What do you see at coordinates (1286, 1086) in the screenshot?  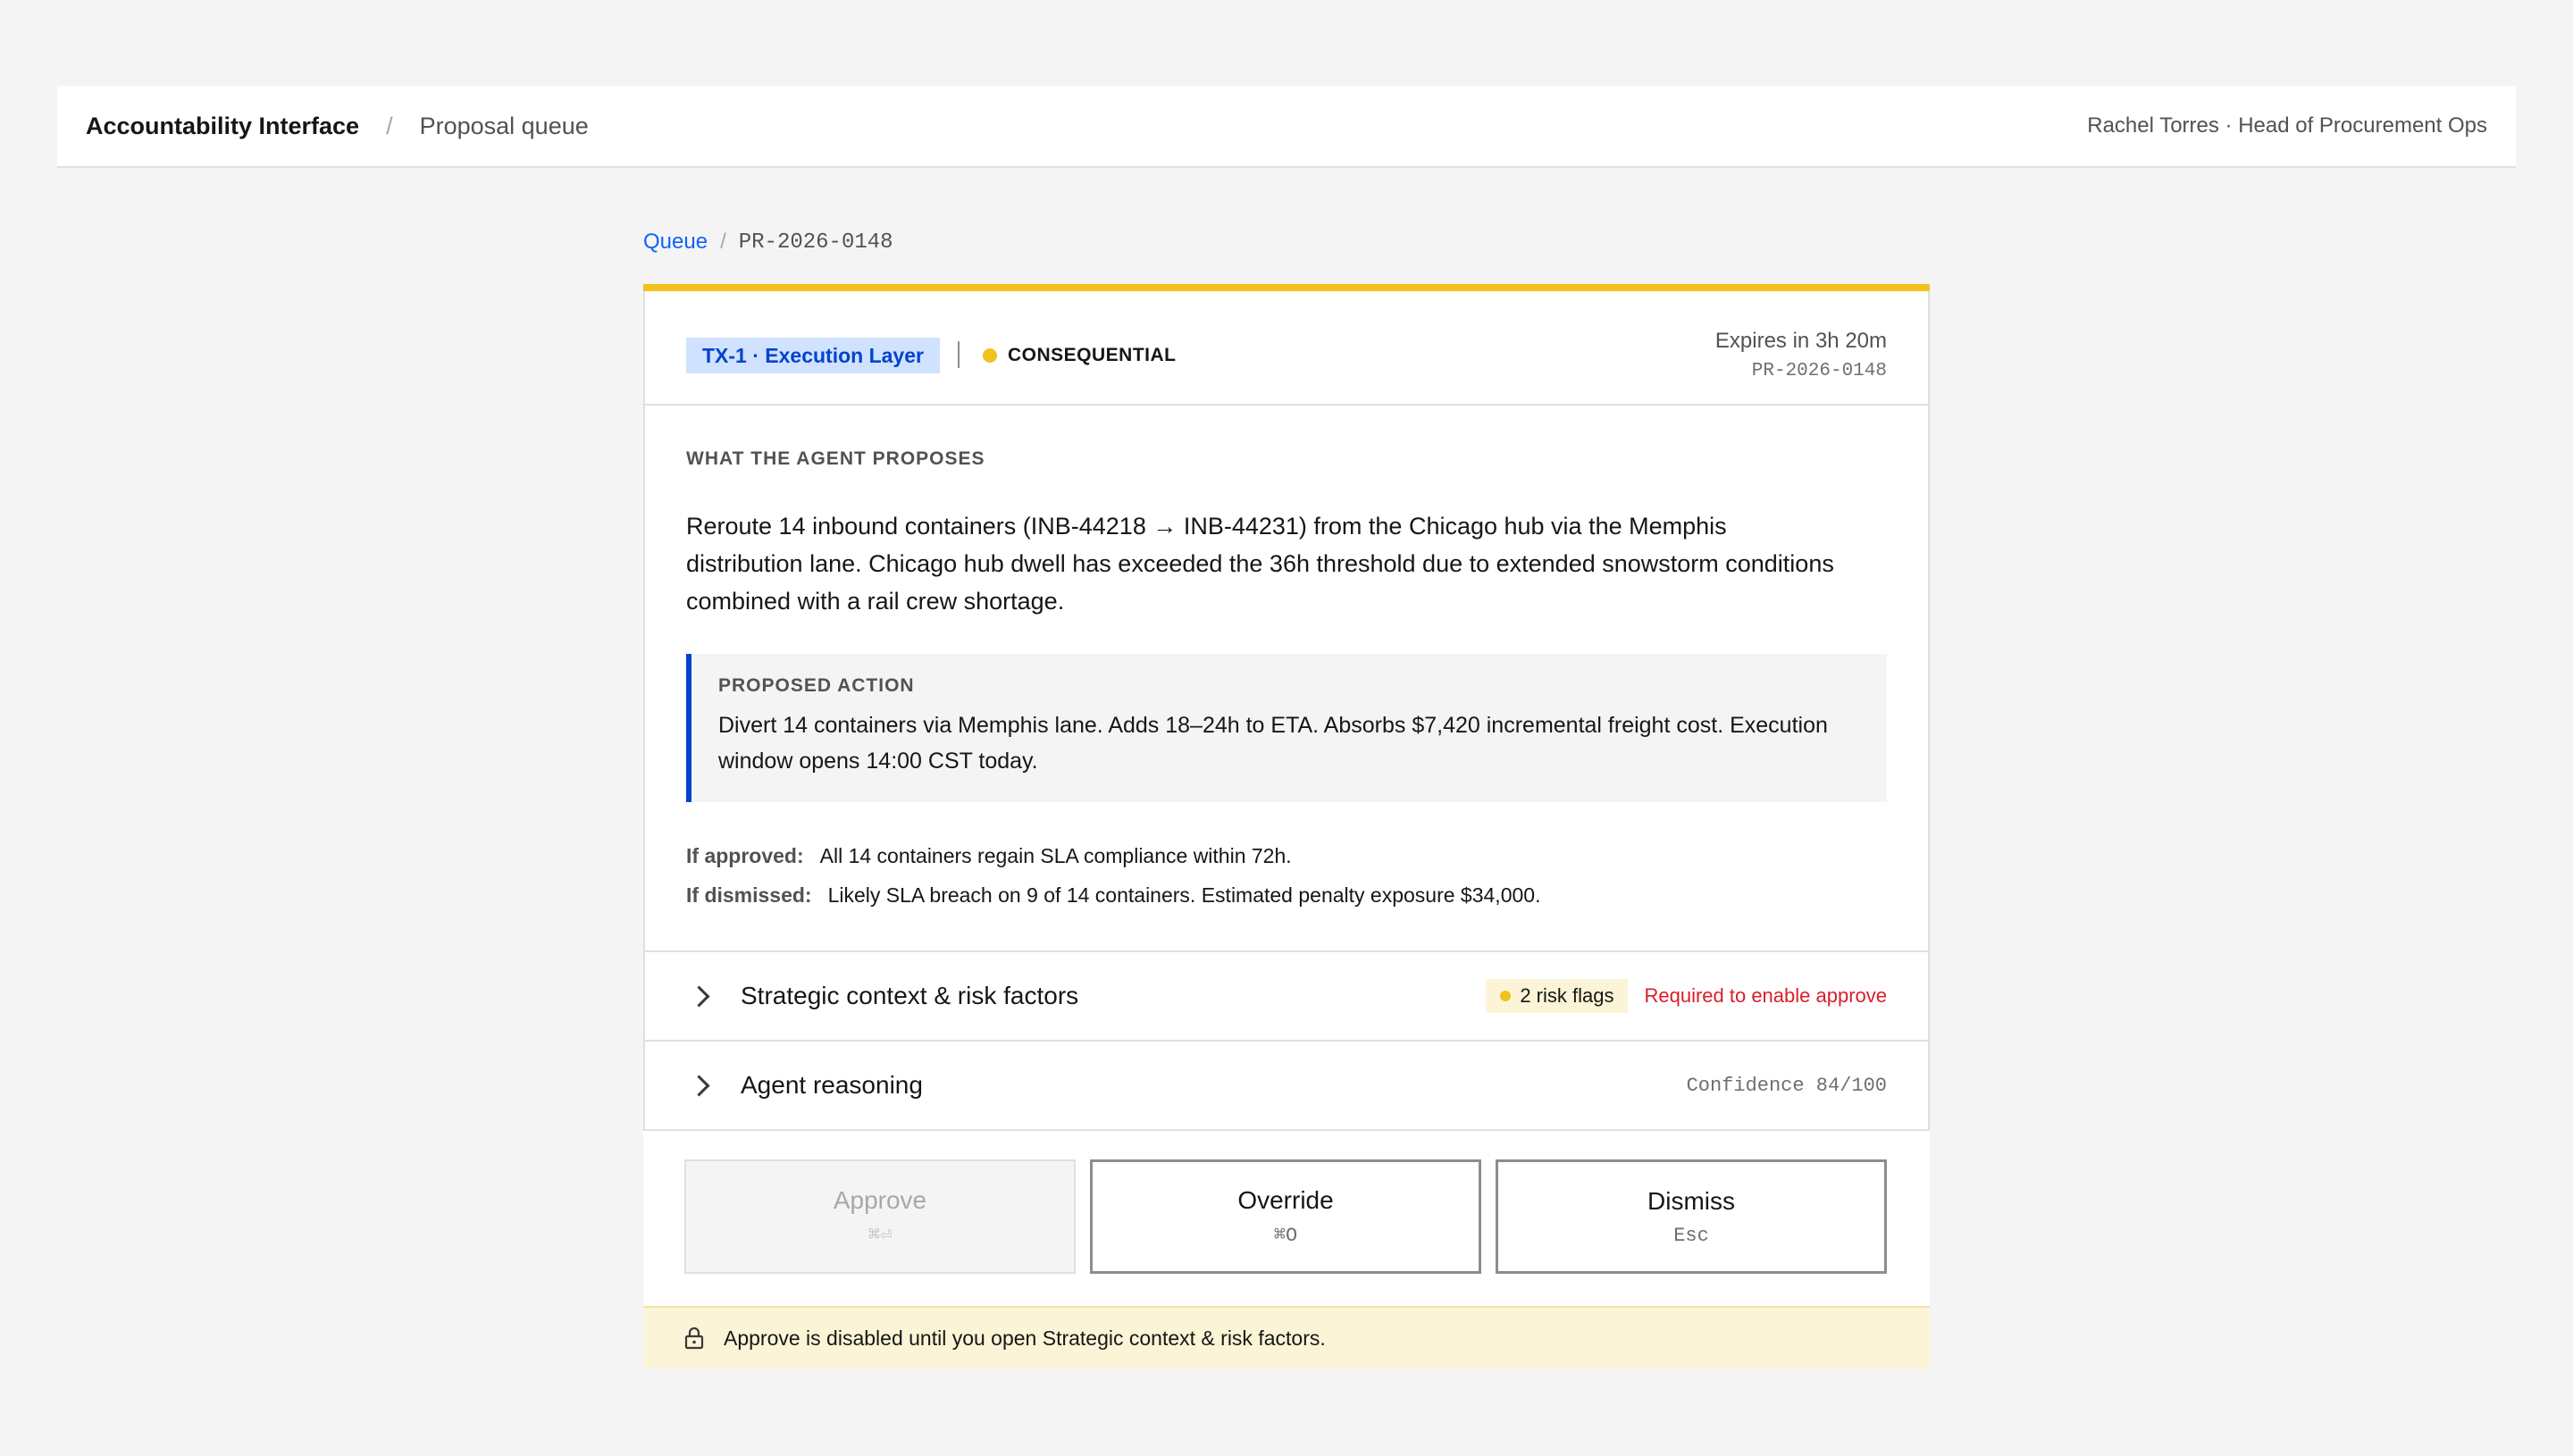 I see `accordion-agent-reasoning: Agent reasoning Confidence 84/100` at bounding box center [1286, 1086].